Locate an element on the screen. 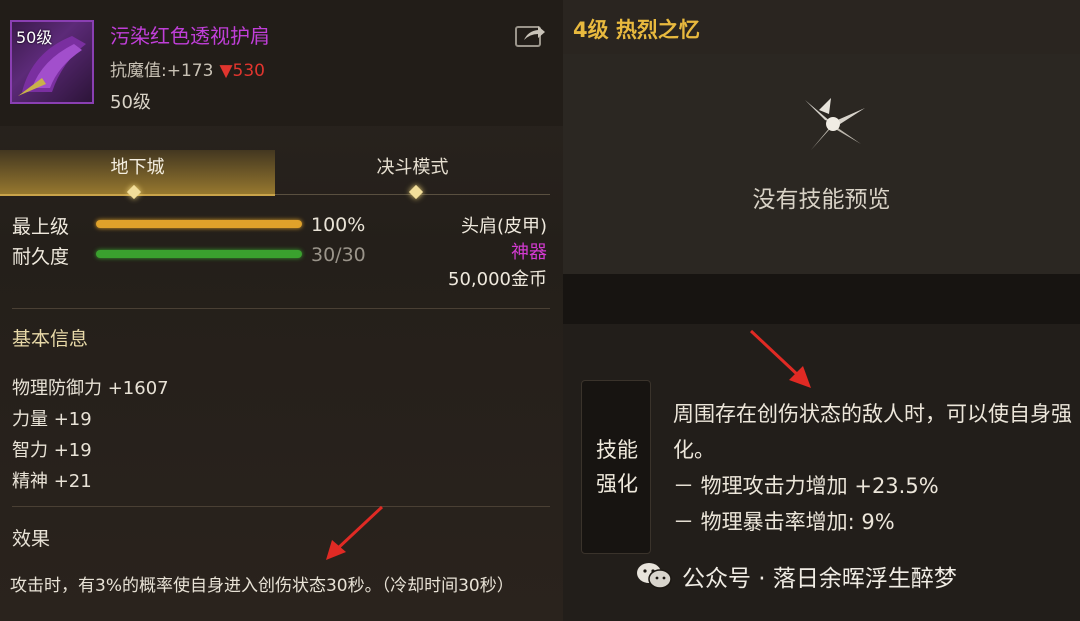  attr-strength: 力量 +19 is located at coordinates (52, 419).